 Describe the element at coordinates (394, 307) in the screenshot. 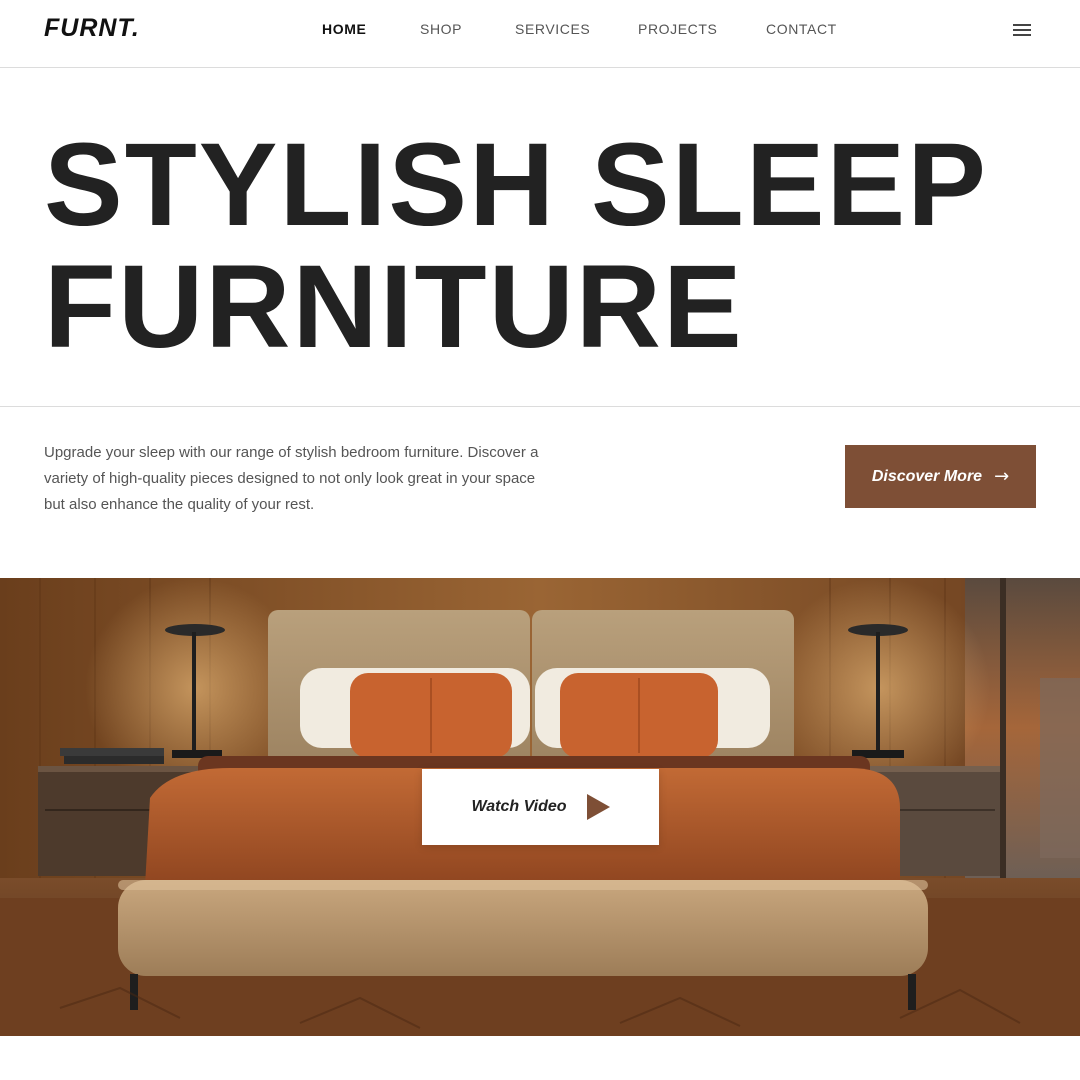

I see `hero-title-line-2: FURNITURE` at that location.